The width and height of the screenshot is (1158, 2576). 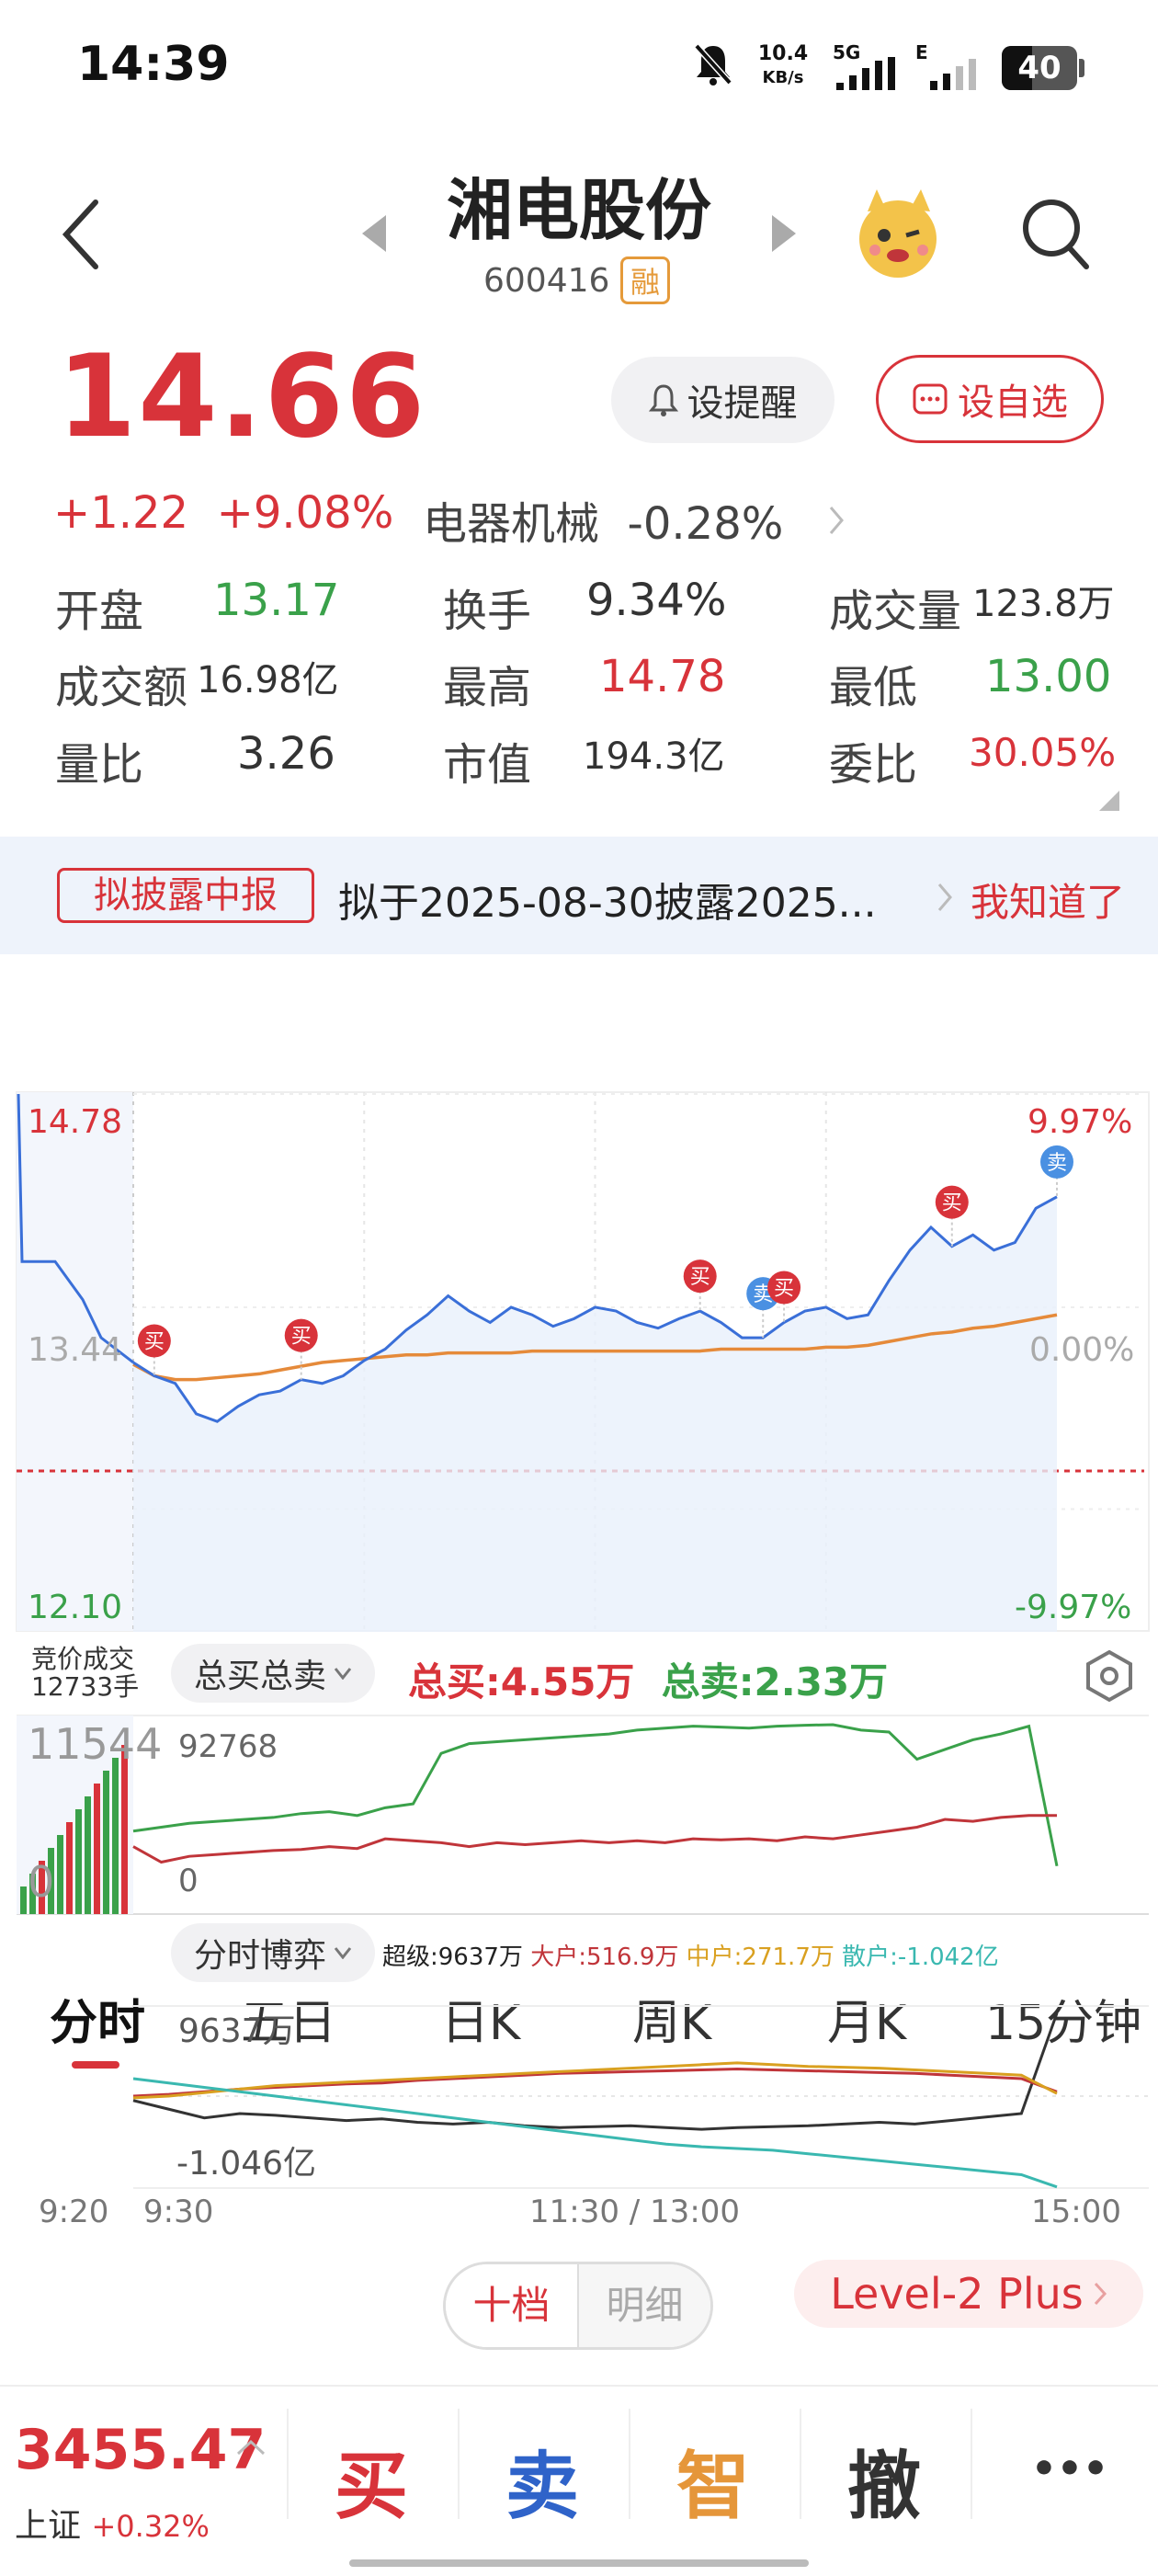 I want to click on mute-bell-icon, so click(x=713, y=64).